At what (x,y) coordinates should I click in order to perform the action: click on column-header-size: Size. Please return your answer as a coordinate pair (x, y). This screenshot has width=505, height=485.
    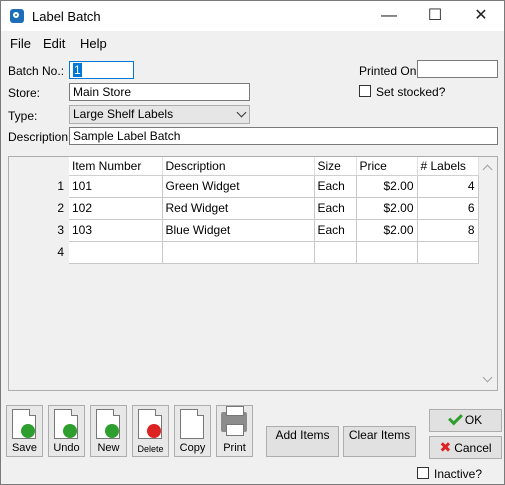
    Looking at the image, I should click on (335, 166).